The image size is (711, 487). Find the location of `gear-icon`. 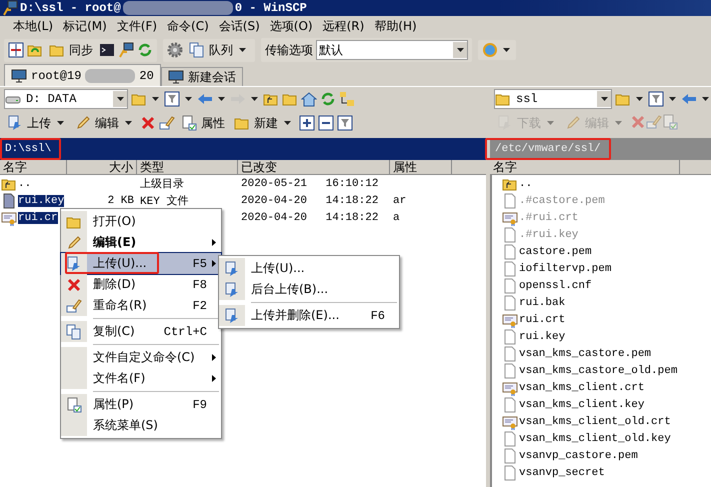

gear-icon is located at coordinates (175, 50).